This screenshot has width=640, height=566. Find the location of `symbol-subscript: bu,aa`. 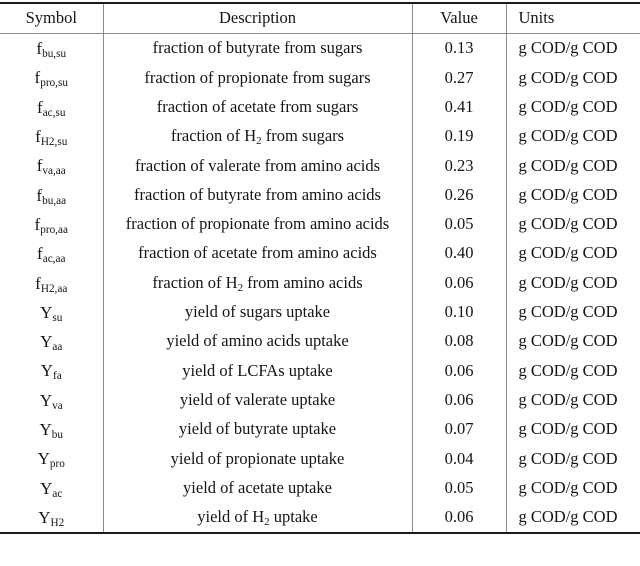

symbol-subscript: bu,aa is located at coordinates (54, 200).